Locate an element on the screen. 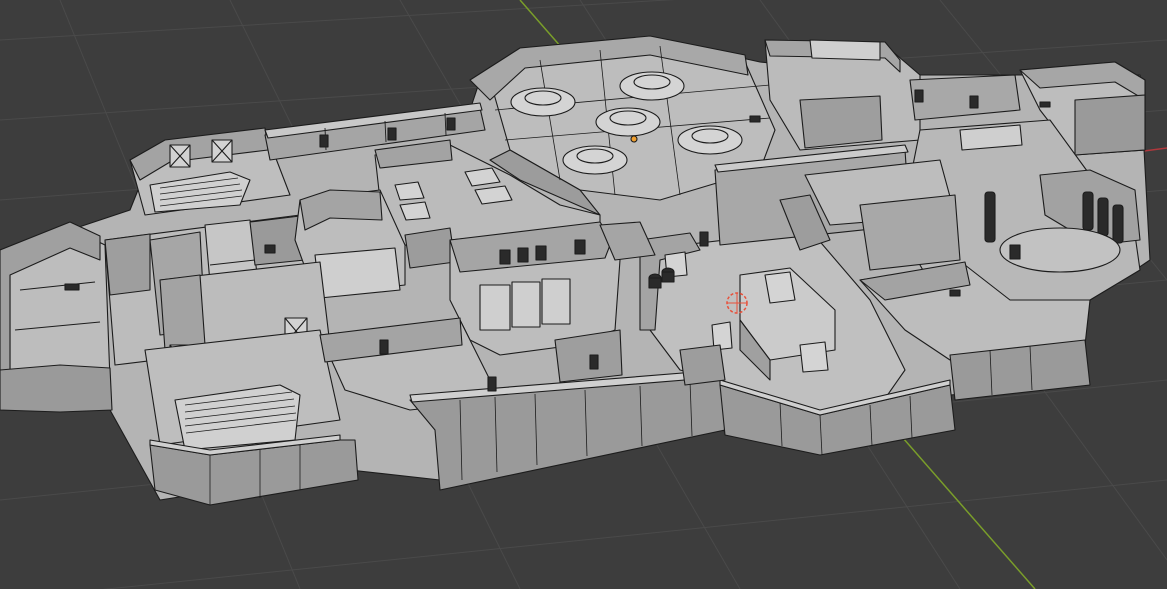 The width and height of the screenshot is (1167, 589). lab-cabinets is located at coordinates (525, 304).